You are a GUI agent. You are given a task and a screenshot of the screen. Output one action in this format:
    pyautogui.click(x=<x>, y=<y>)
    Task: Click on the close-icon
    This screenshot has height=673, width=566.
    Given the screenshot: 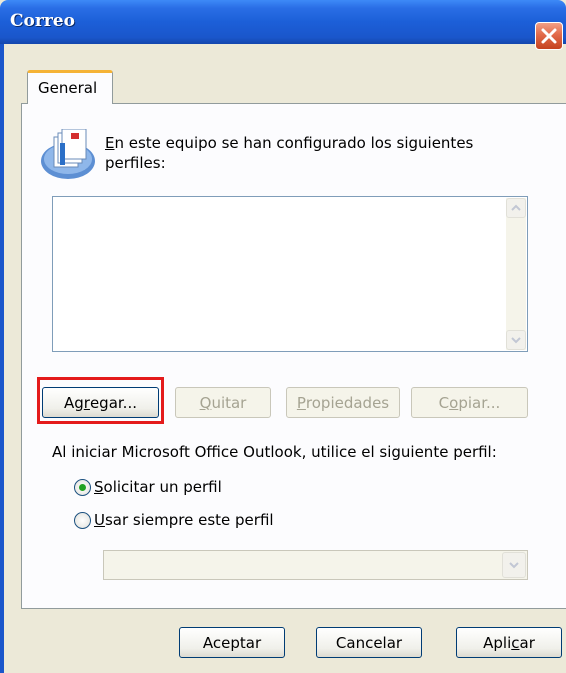 What is the action you would take?
    pyautogui.click(x=549, y=36)
    